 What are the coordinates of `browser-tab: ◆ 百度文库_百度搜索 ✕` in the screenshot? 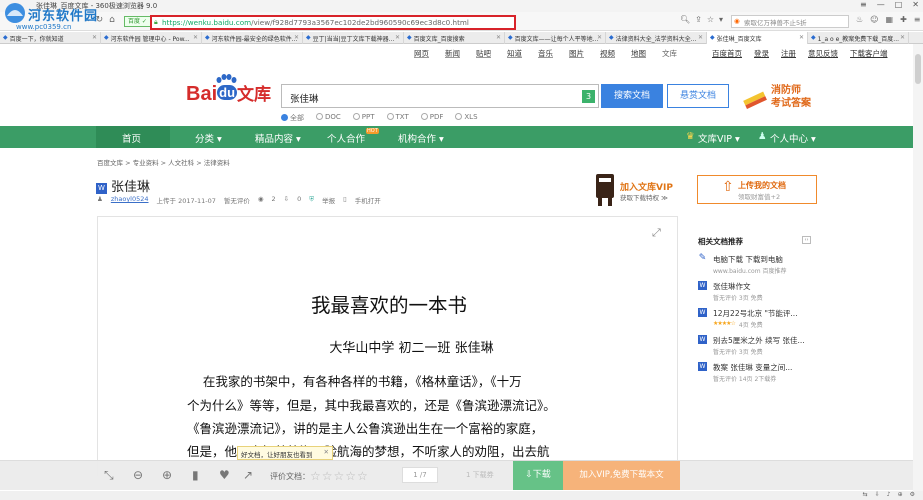 It's located at (454, 38).